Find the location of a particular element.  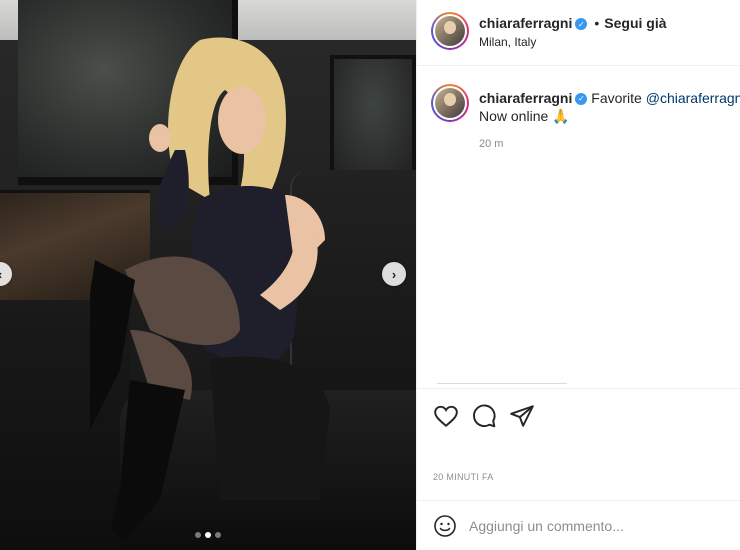

header-title-line: chiaraferragni ✓ • Segui già is located at coordinates (573, 23).